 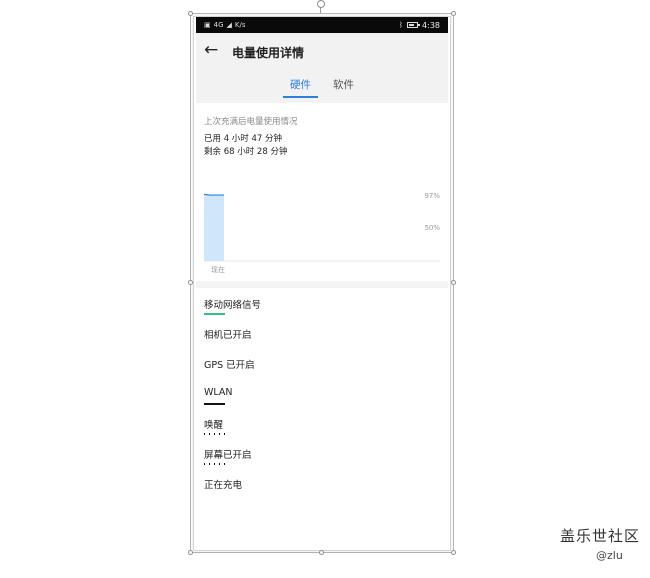 I want to click on used-time: 已用 4 小时 47 分钟, so click(x=243, y=139).